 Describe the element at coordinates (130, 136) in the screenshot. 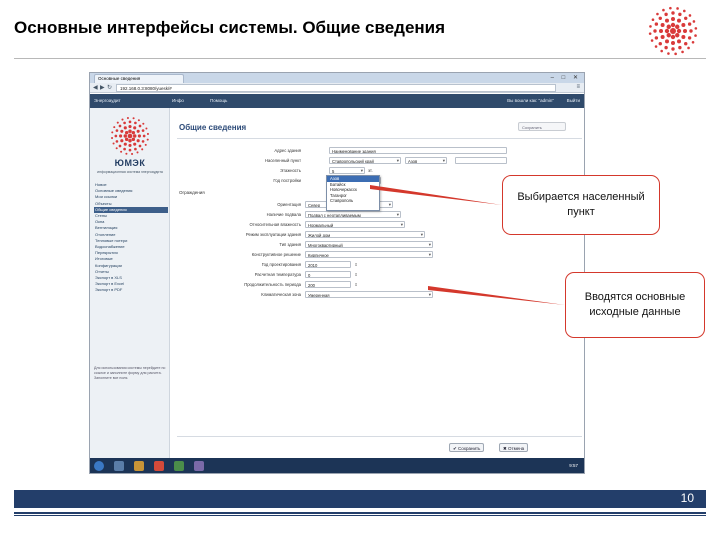

I see `brand-logo-icon` at that location.